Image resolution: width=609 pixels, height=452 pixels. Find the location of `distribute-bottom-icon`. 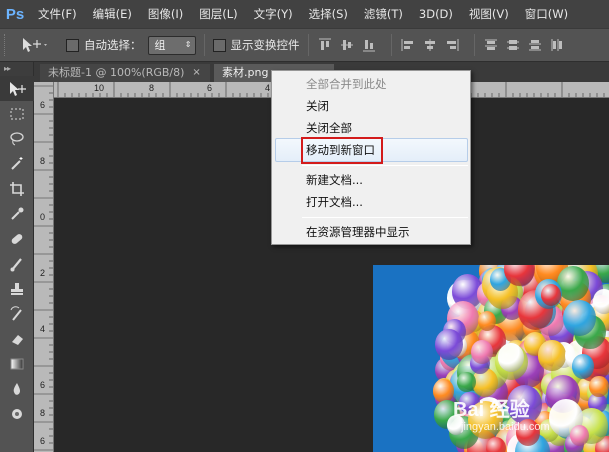

distribute-bottom-icon is located at coordinates (535, 45).